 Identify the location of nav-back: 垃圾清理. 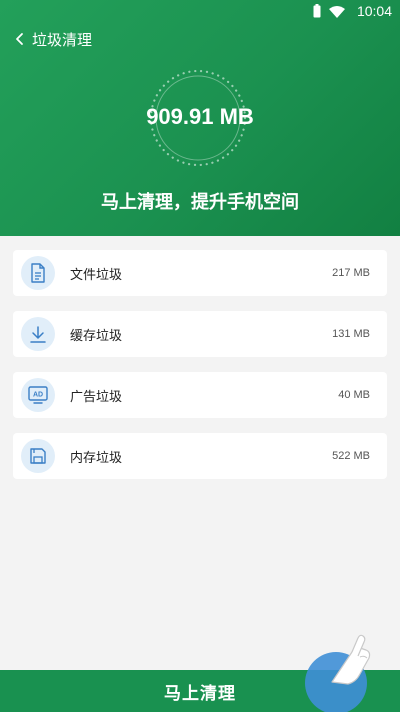
(52, 39).